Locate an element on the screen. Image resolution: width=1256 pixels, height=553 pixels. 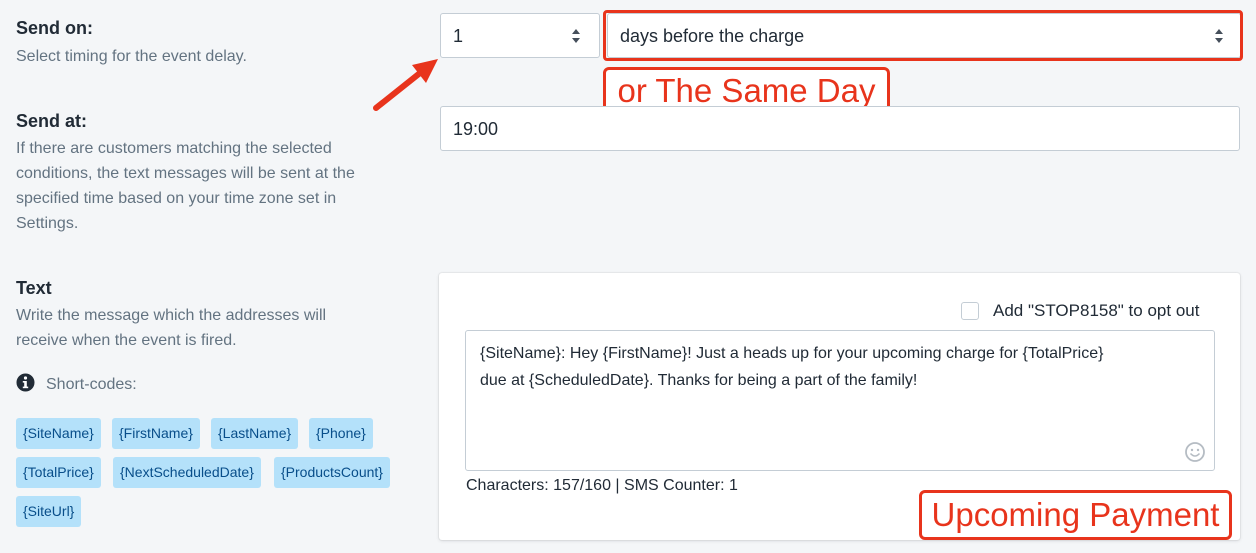
upcoming-payment-callout: Upcoming Payment is located at coordinates (1075, 515).